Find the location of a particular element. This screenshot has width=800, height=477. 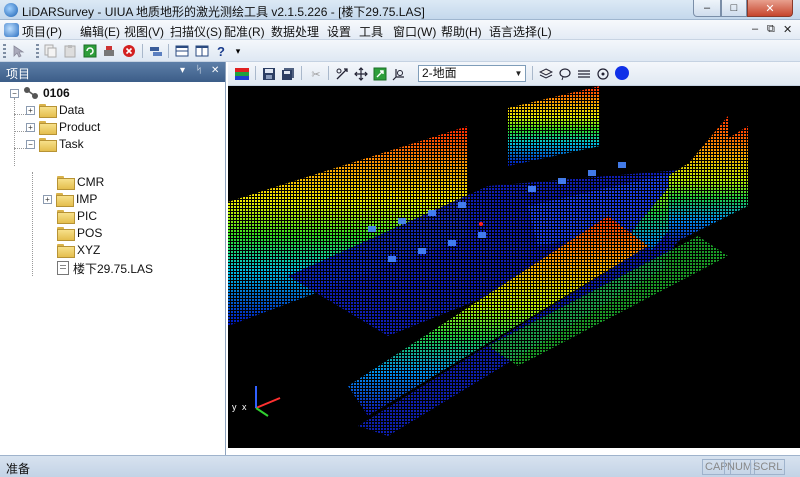

close-button: ✕ is located at coordinates (770, 8).